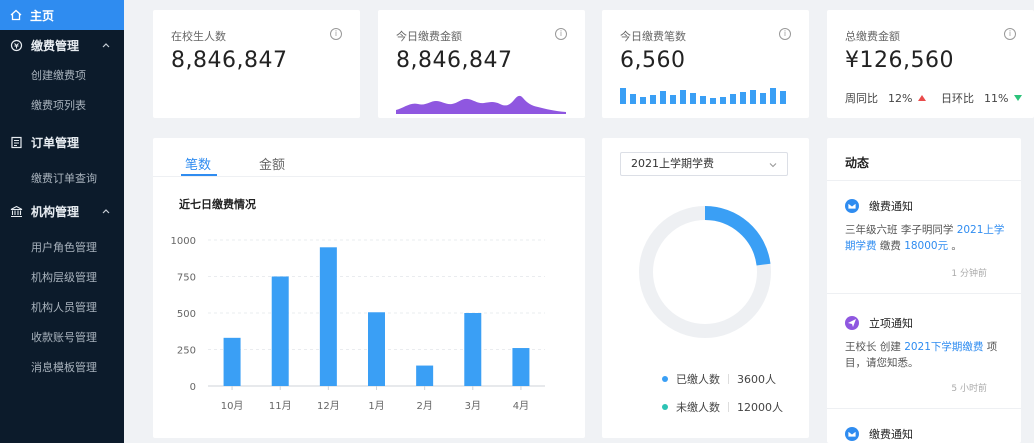 This screenshot has width=1034, height=443. What do you see at coordinates (957, 98) in the screenshot?
I see `mom-label: 日环比` at bounding box center [957, 98].